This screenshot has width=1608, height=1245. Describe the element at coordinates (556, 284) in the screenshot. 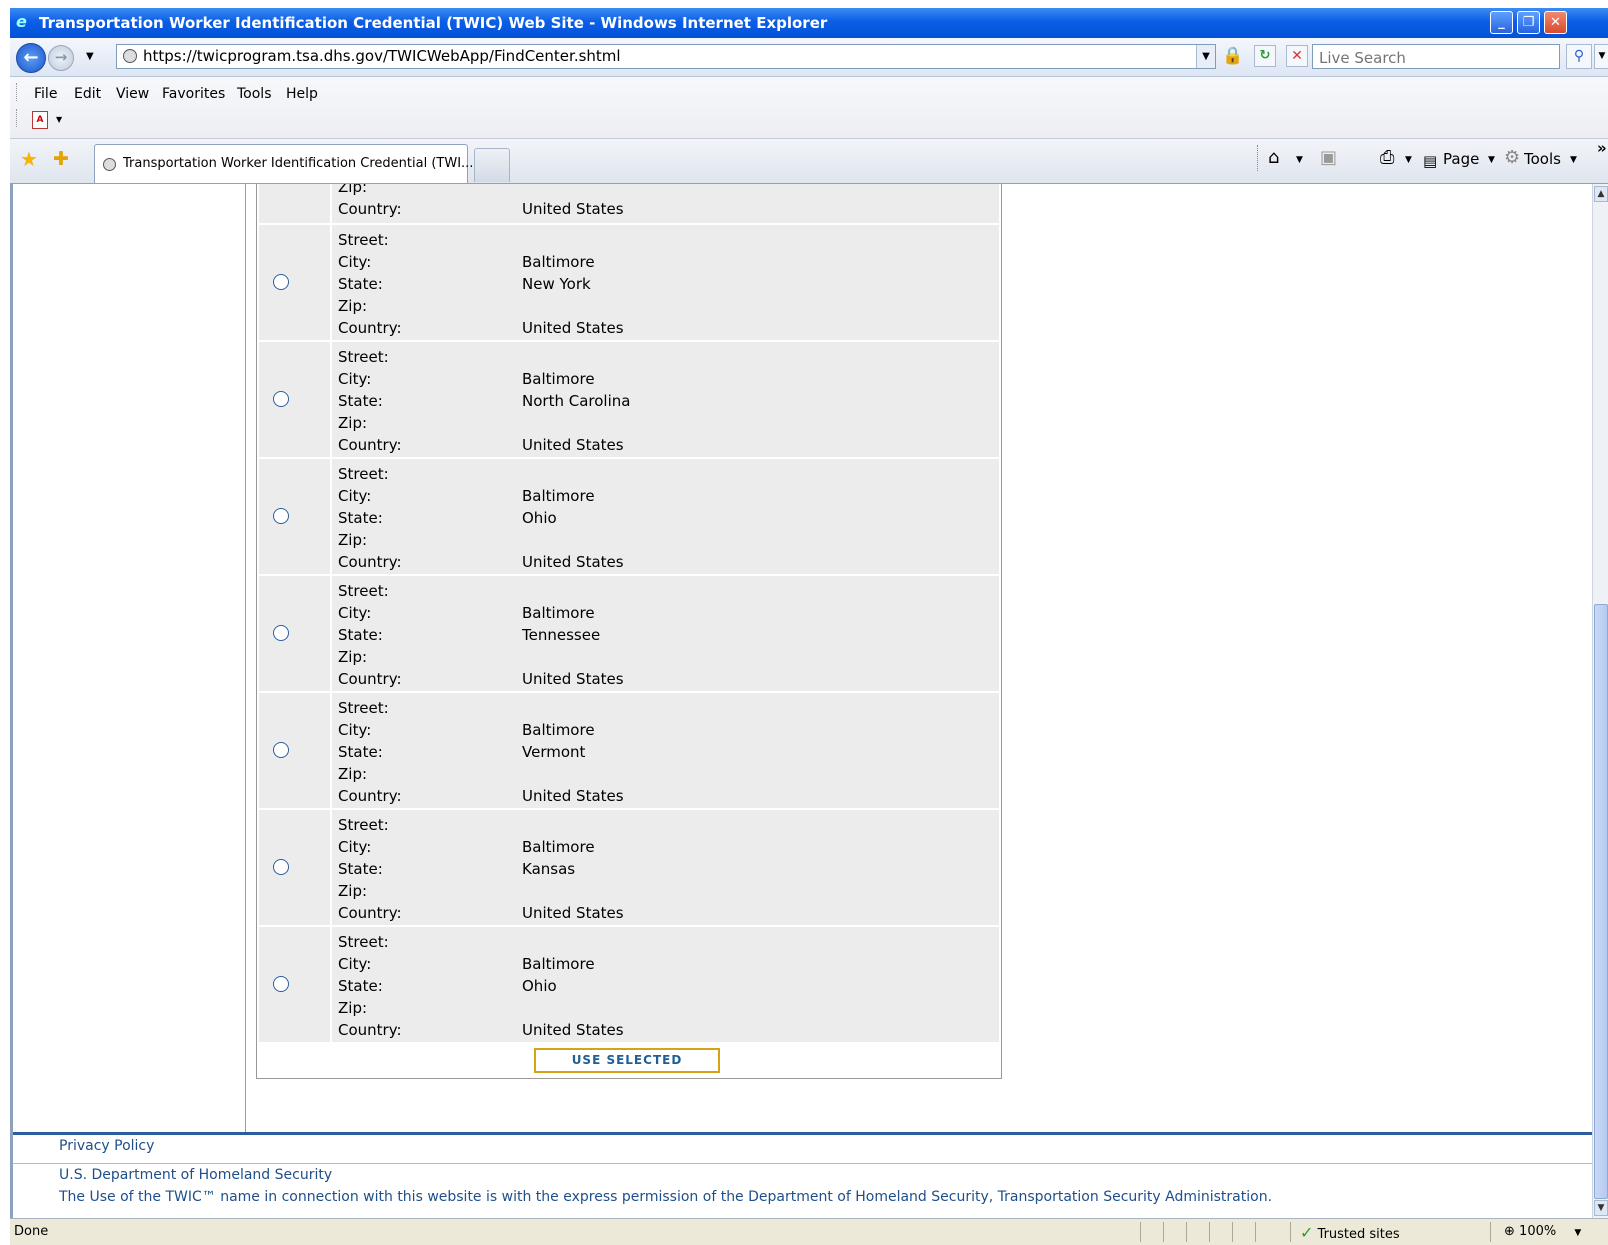

I see `state-value: New York` at that location.